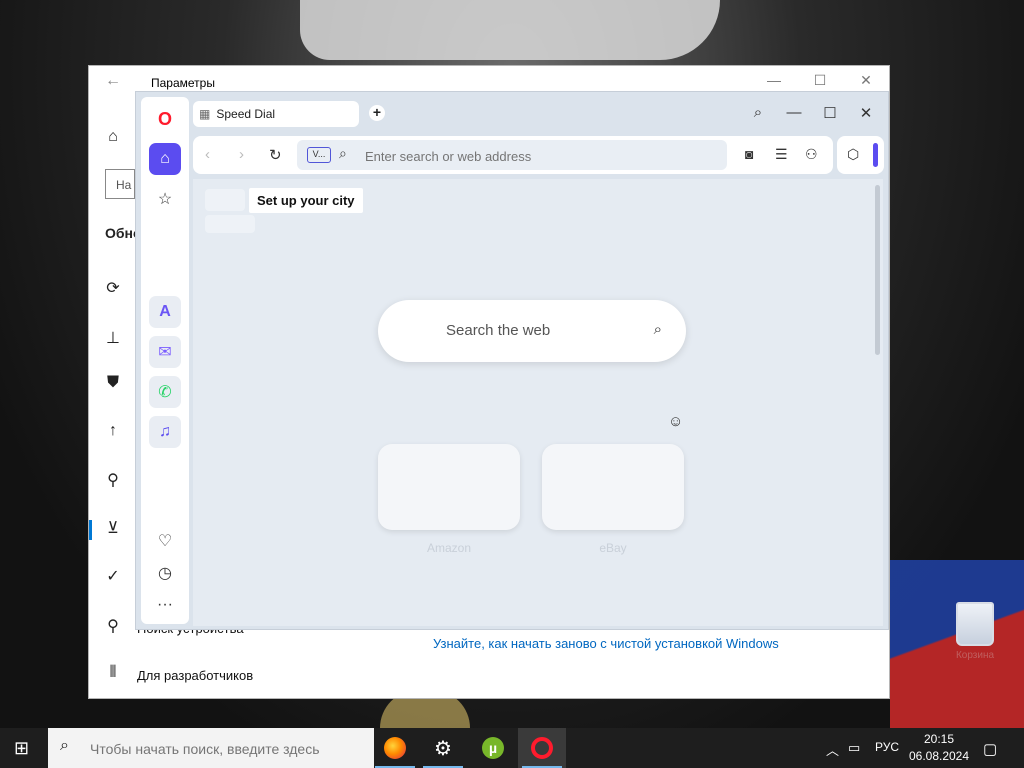 The width and height of the screenshot is (1024, 768). Describe the element at coordinates (832, 749) in the screenshot. I see `chevron-up-icon: ︿` at that location.